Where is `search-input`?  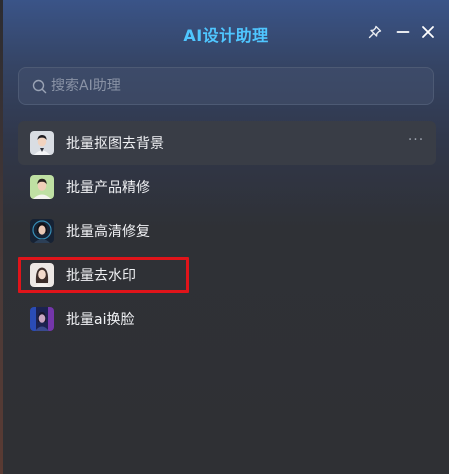 search-input is located at coordinates (242, 86).